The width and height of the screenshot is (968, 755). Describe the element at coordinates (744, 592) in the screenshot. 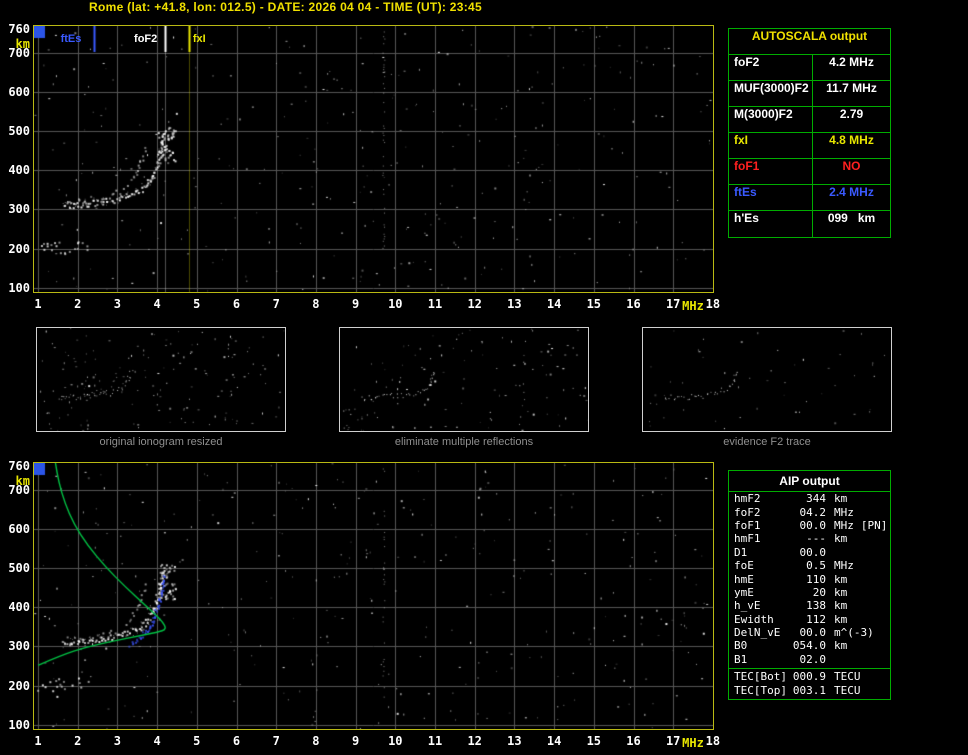

I see `aip-row-label: ymE` at that location.